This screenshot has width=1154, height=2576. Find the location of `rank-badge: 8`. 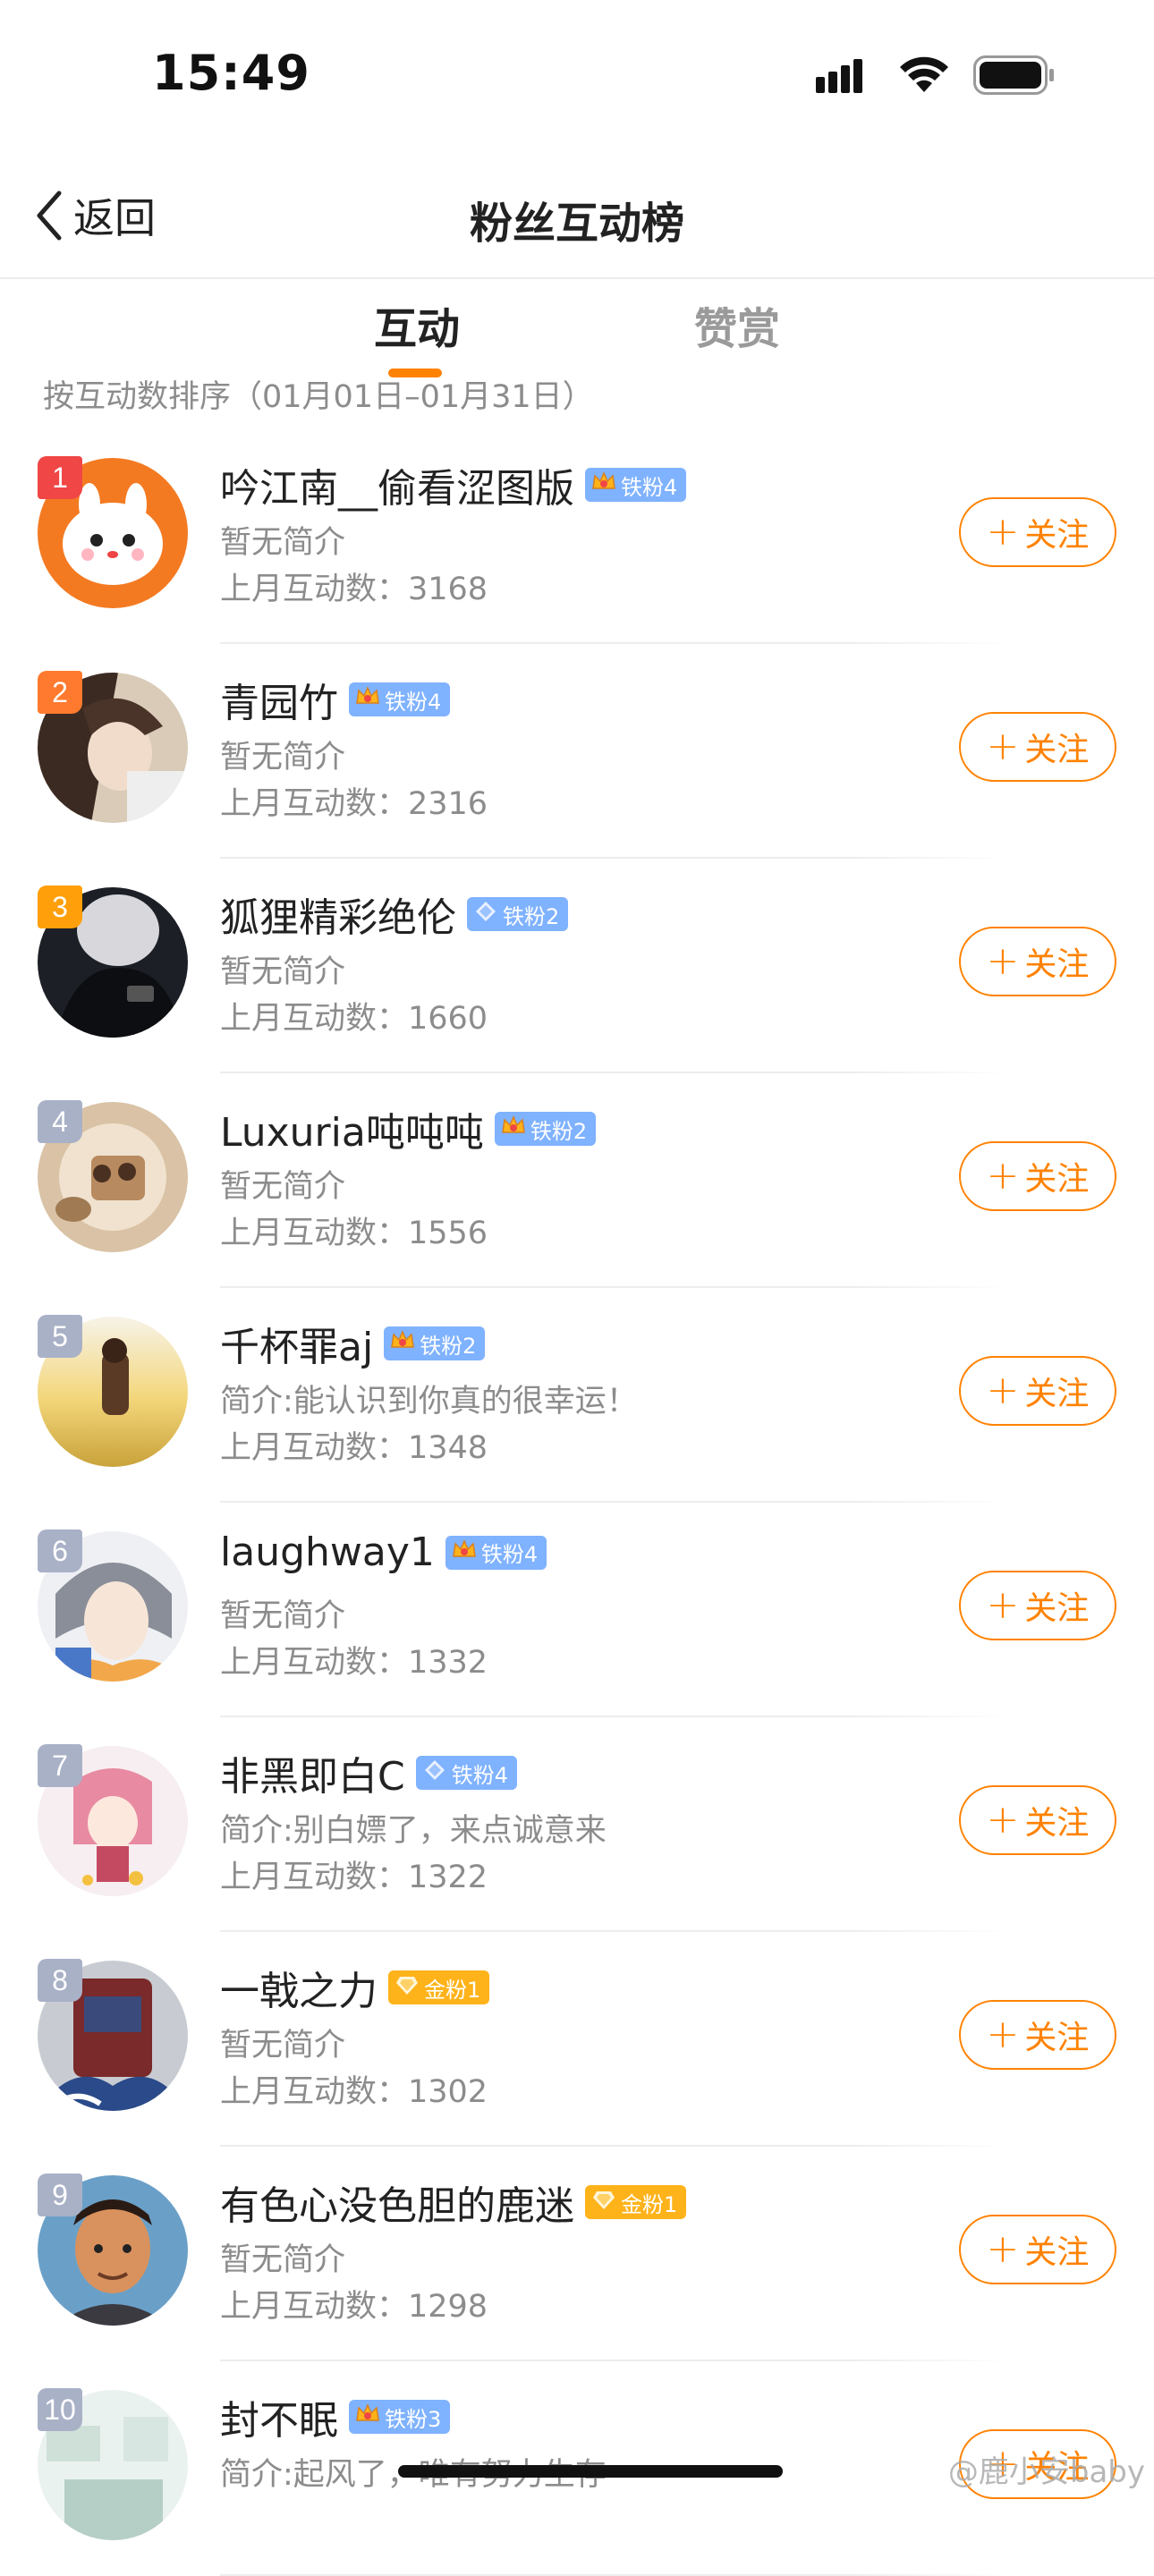

rank-badge: 8 is located at coordinates (60, 1980).